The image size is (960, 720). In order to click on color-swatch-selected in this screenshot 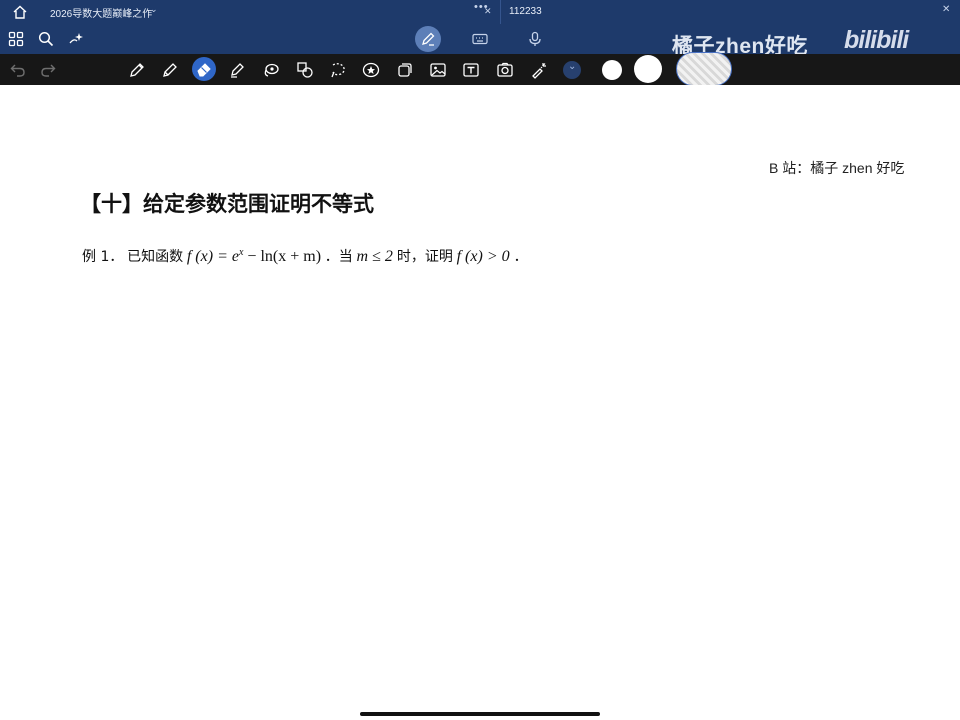, I will do `click(704, 69)`.